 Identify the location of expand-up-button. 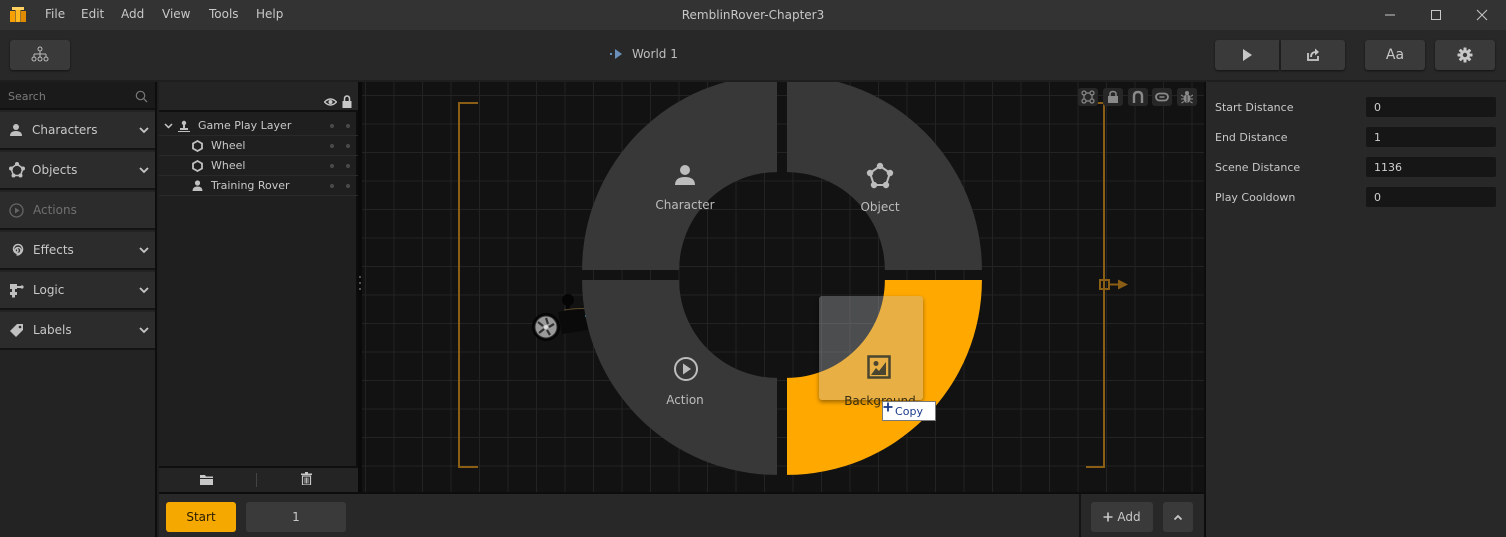
(1178, 517).